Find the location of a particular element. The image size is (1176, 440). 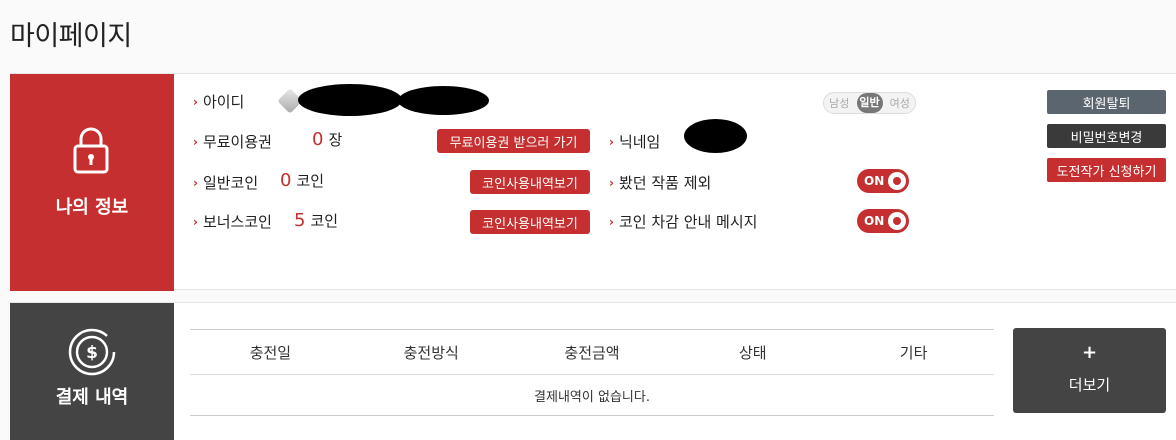

page-title: 마이페이지 is located at coordinates (71, 36).